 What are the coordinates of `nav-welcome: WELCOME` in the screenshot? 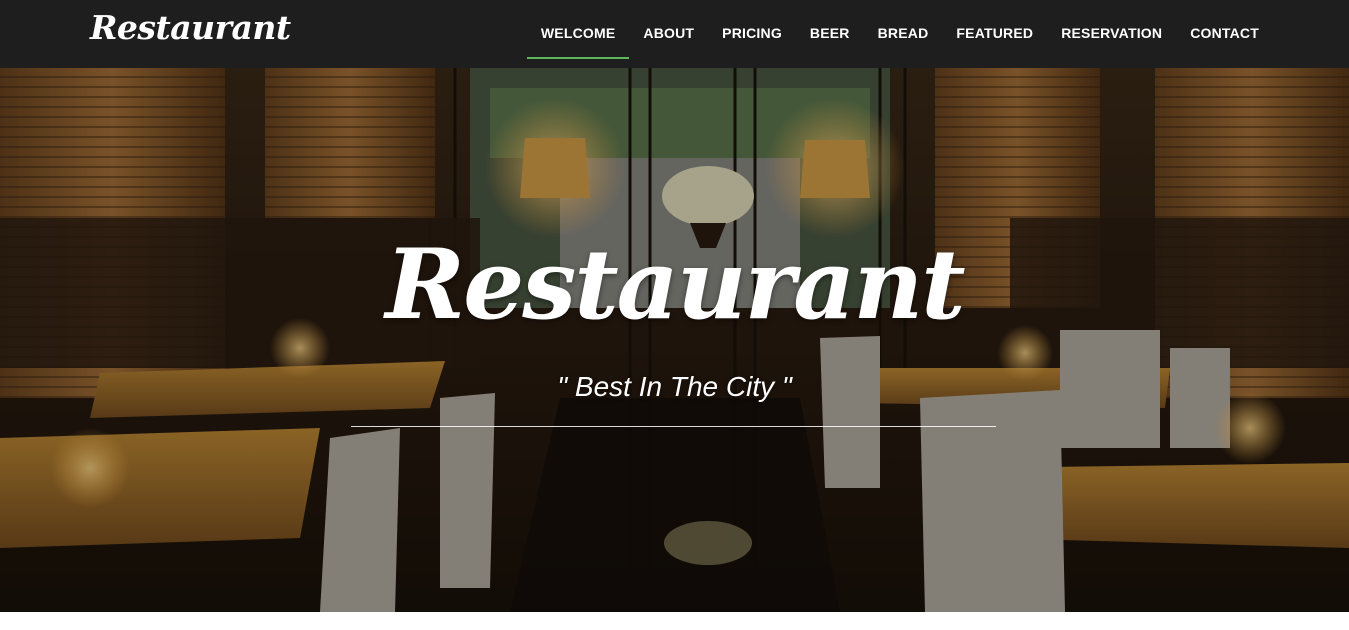 It's located at (578, 34).